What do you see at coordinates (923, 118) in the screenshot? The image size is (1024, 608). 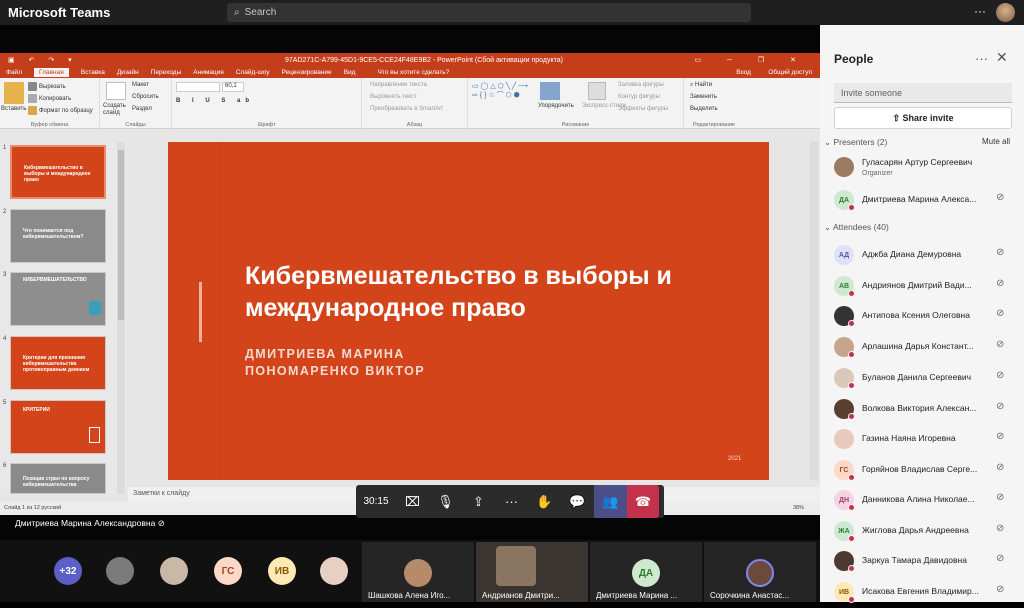 I see `share-invite-button: ⇧ Share invite` at bounding box center [923, 118].